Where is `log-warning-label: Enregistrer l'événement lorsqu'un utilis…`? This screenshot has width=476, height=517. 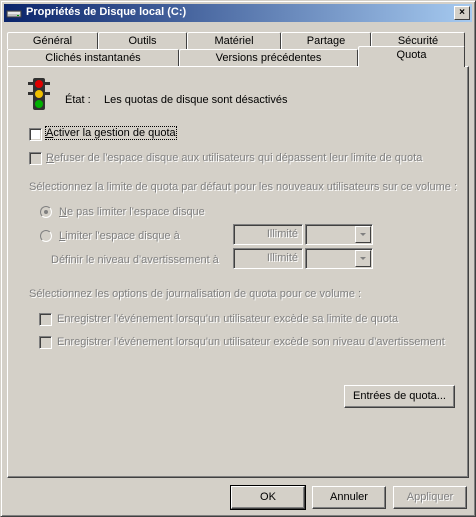
log-warning-label: Enregistrer l'événement lorsqu'un utilis… is located at coordinates (251, 342).